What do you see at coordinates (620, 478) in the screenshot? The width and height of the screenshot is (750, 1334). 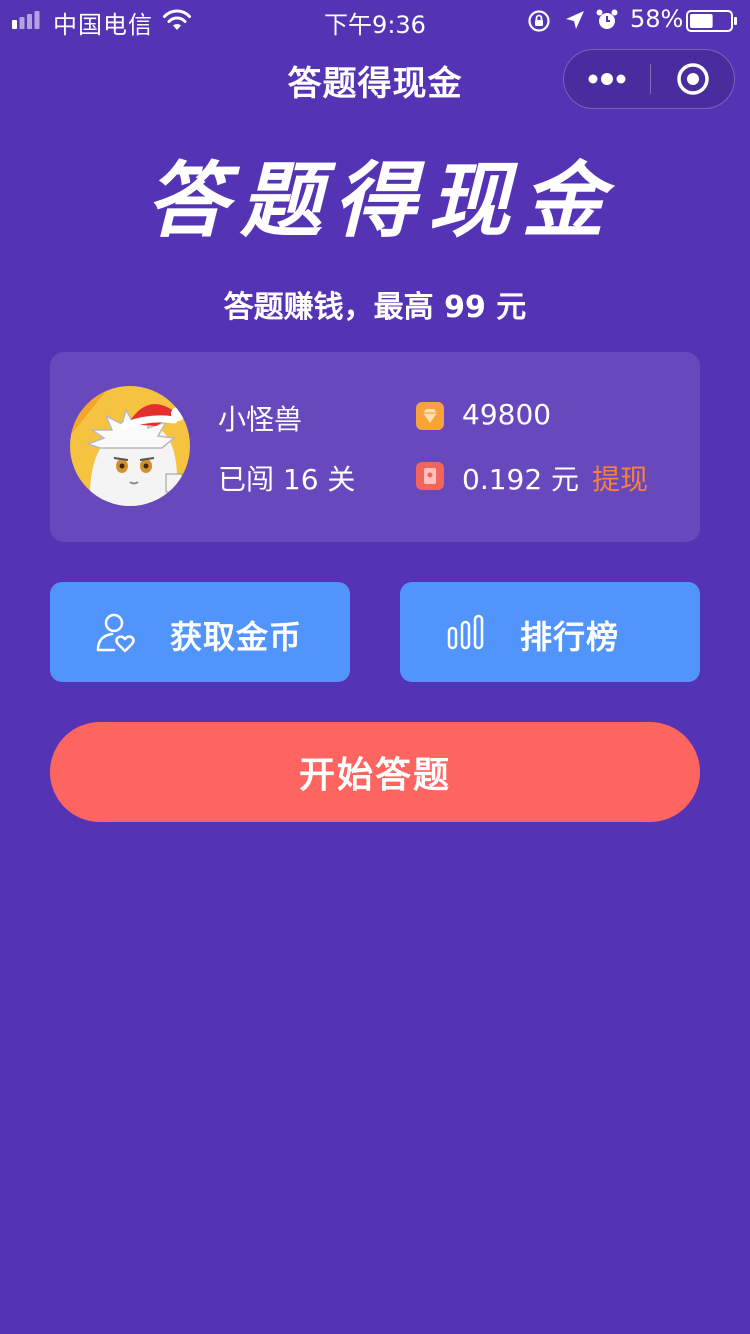 I see `withdraw-link: 提现` at bounding box center [620, 478].